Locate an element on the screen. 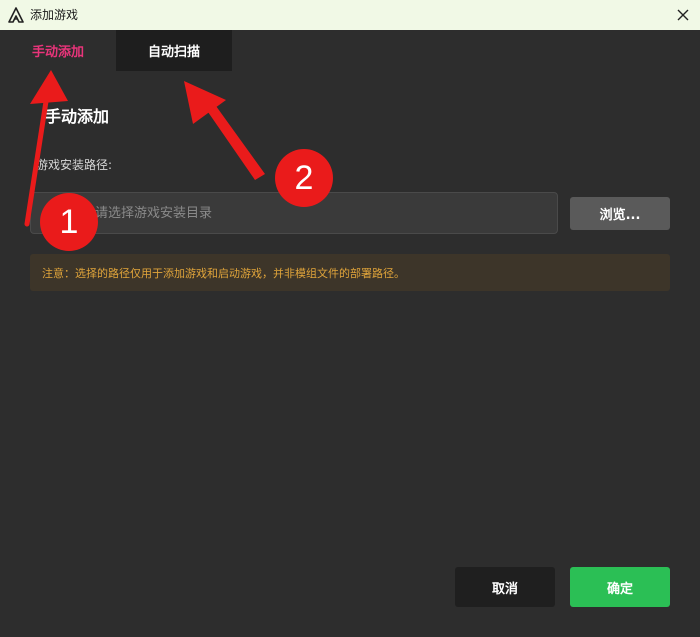 The height and width of the screenshot is (637, 700). close-button is located at coordinates (683, 15).